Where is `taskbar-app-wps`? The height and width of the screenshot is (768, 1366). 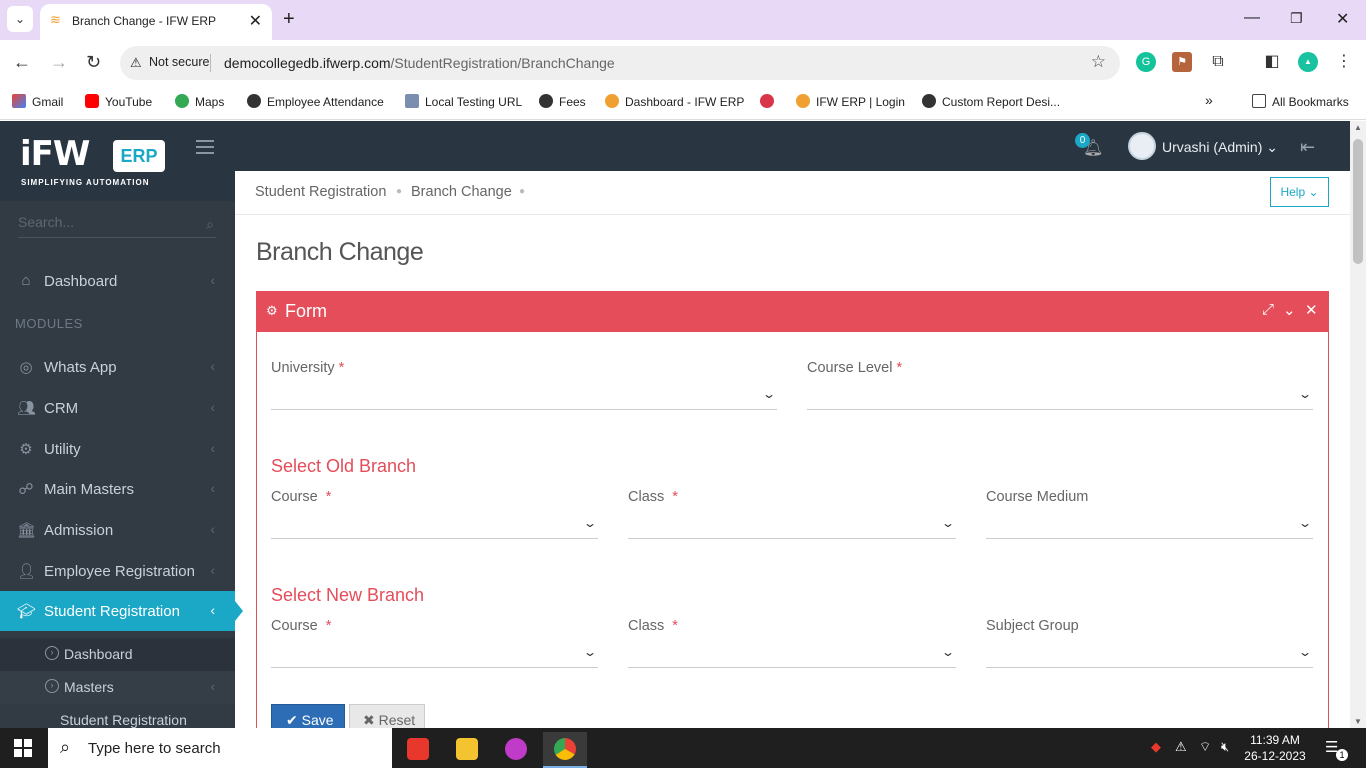 taskbar-app-wps is located at coordinates (516, 750).